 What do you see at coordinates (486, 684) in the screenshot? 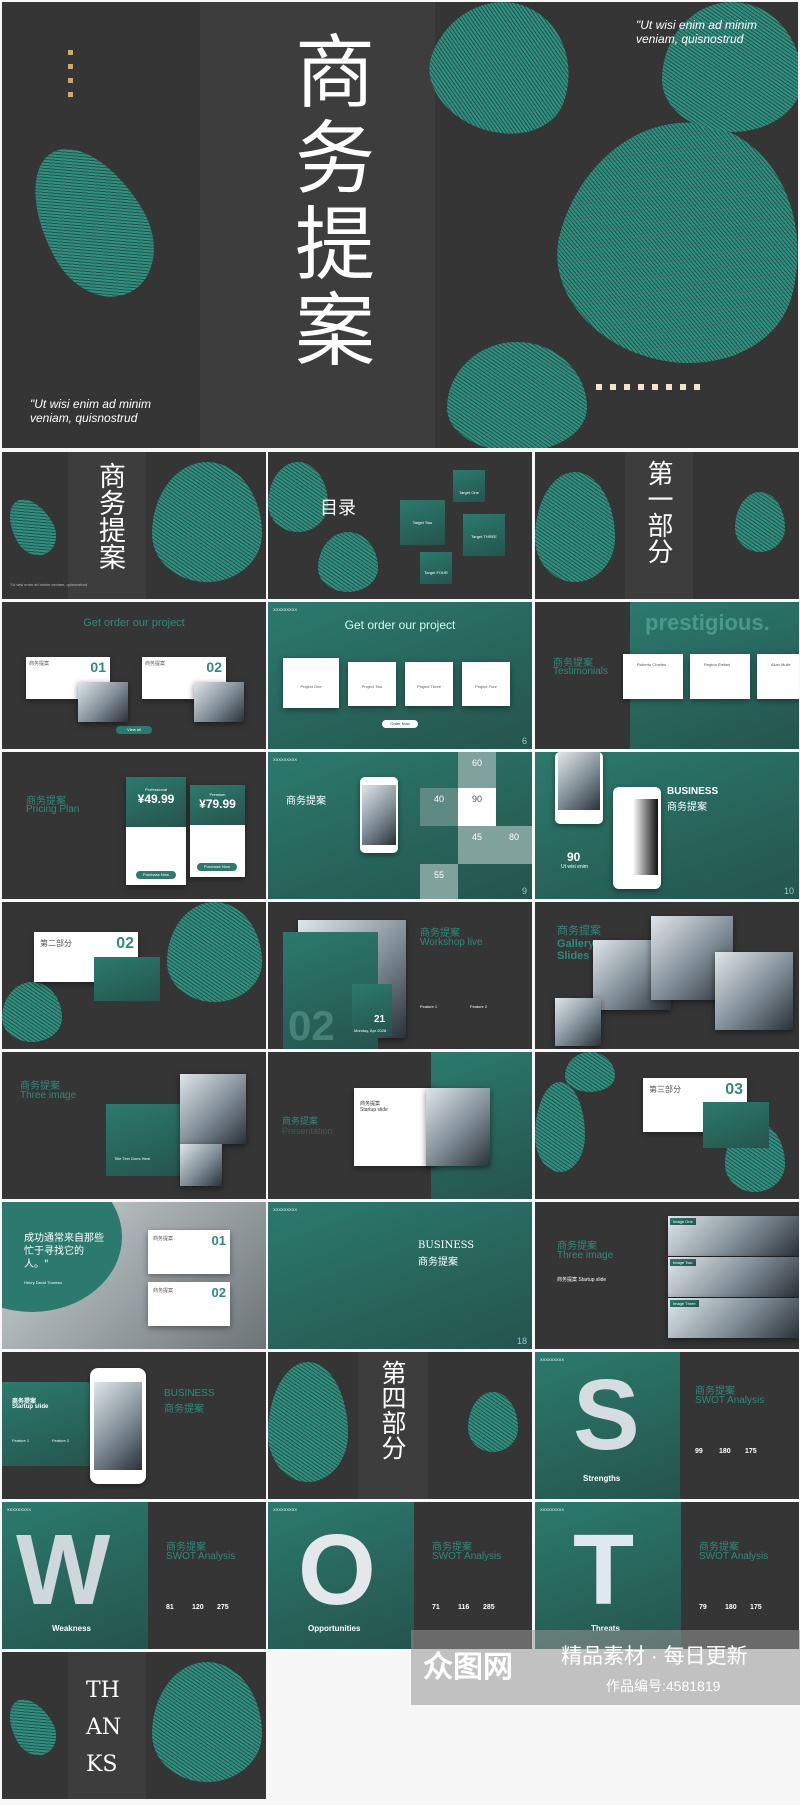
I see `project-card: Project Four` at bounding box center [486, 684].